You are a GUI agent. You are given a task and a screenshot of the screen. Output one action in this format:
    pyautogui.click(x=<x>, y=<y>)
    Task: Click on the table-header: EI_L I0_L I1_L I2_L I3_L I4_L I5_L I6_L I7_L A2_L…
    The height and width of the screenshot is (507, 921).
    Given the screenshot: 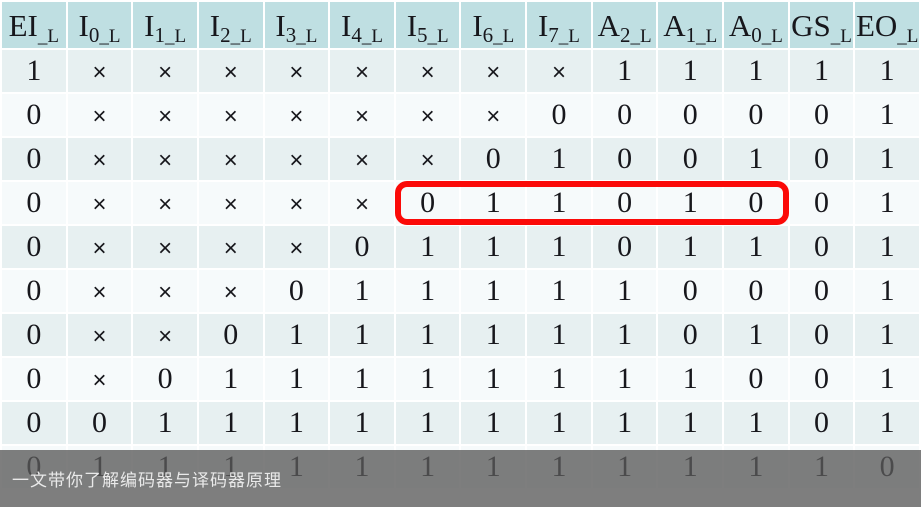 What is the action you would take?
    pyautogui.click(x=460, y=25)
    